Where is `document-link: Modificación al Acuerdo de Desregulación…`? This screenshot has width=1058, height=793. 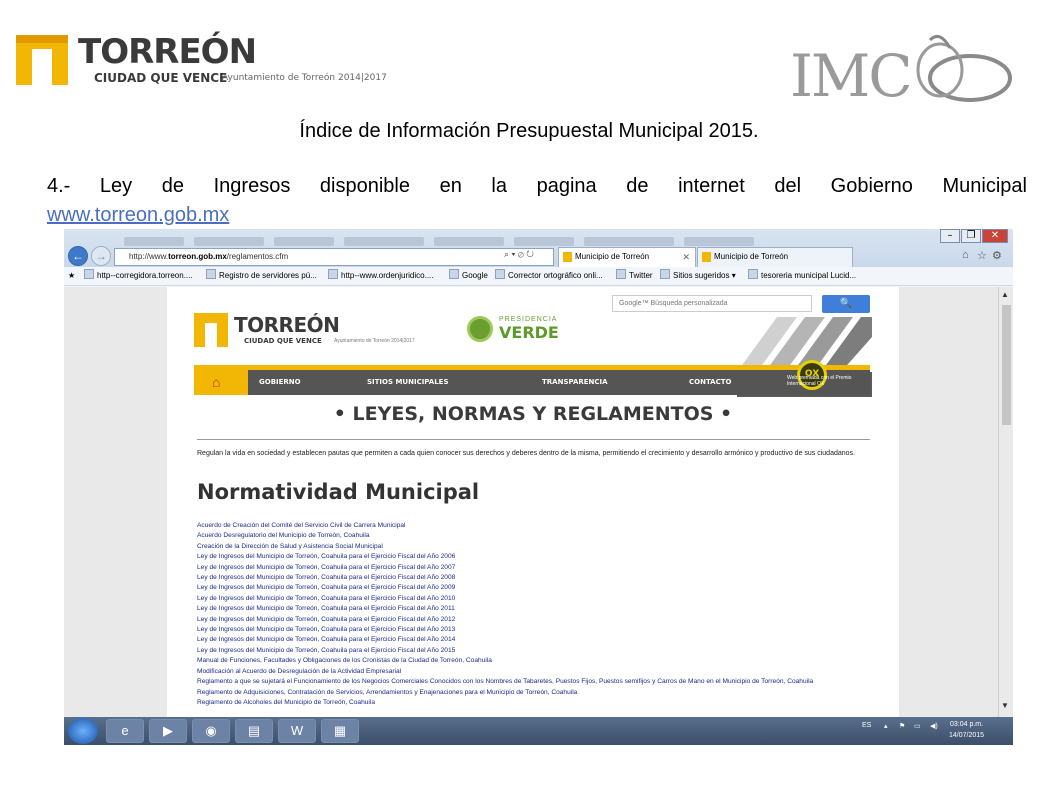
document-link: Modificación al Acuerdo de Desregulación… is located at coordinates (533, 672).